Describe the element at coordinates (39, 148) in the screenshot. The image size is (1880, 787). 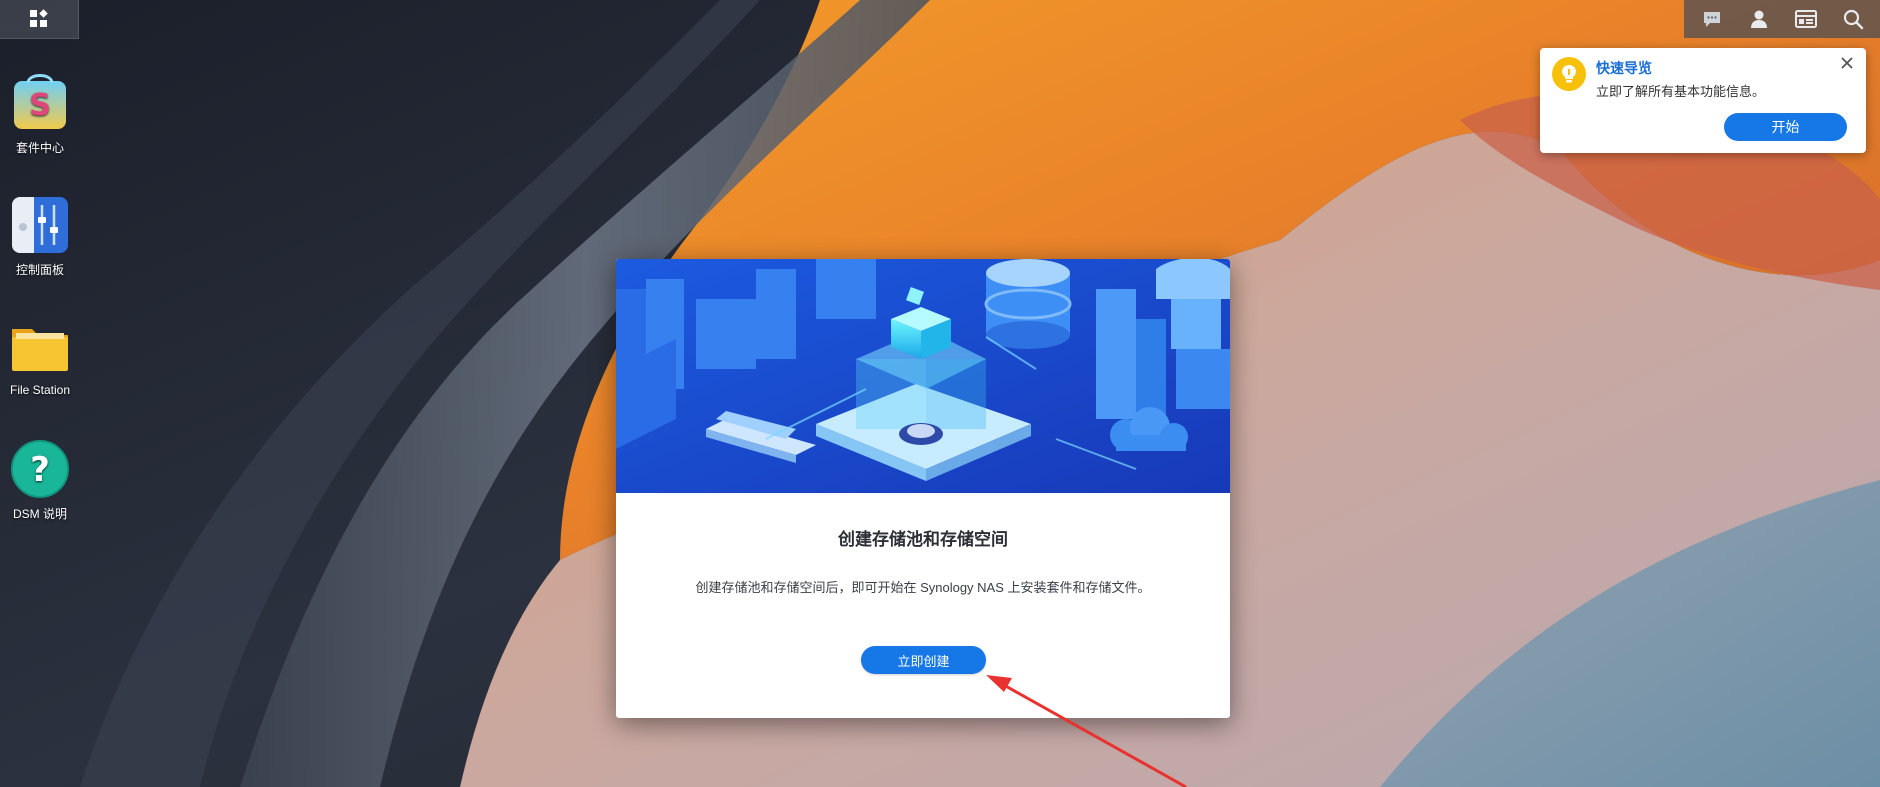
I see `shortcut-label: 套件中心` at that location.